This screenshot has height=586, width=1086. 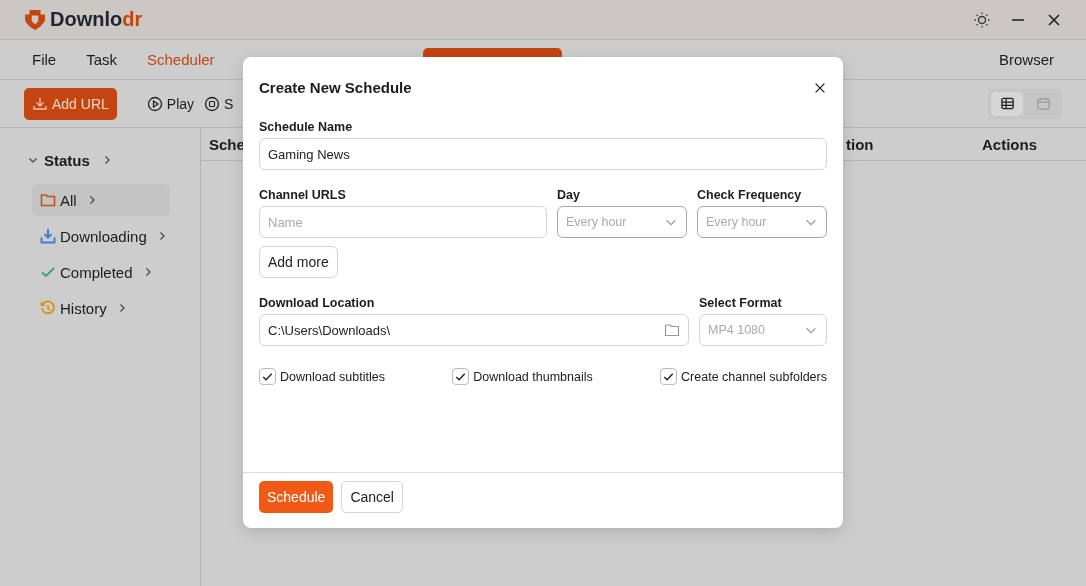 What do you see at coordinates (101, 236) in the screenshot?
I see `sidebar-item: Downloading` at bounding box center [101, 236].